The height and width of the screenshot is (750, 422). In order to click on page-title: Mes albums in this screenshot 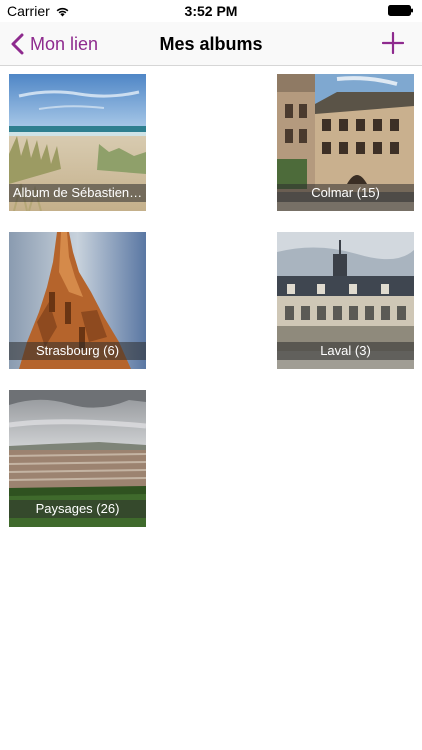, I will do `click(211, 44)`.